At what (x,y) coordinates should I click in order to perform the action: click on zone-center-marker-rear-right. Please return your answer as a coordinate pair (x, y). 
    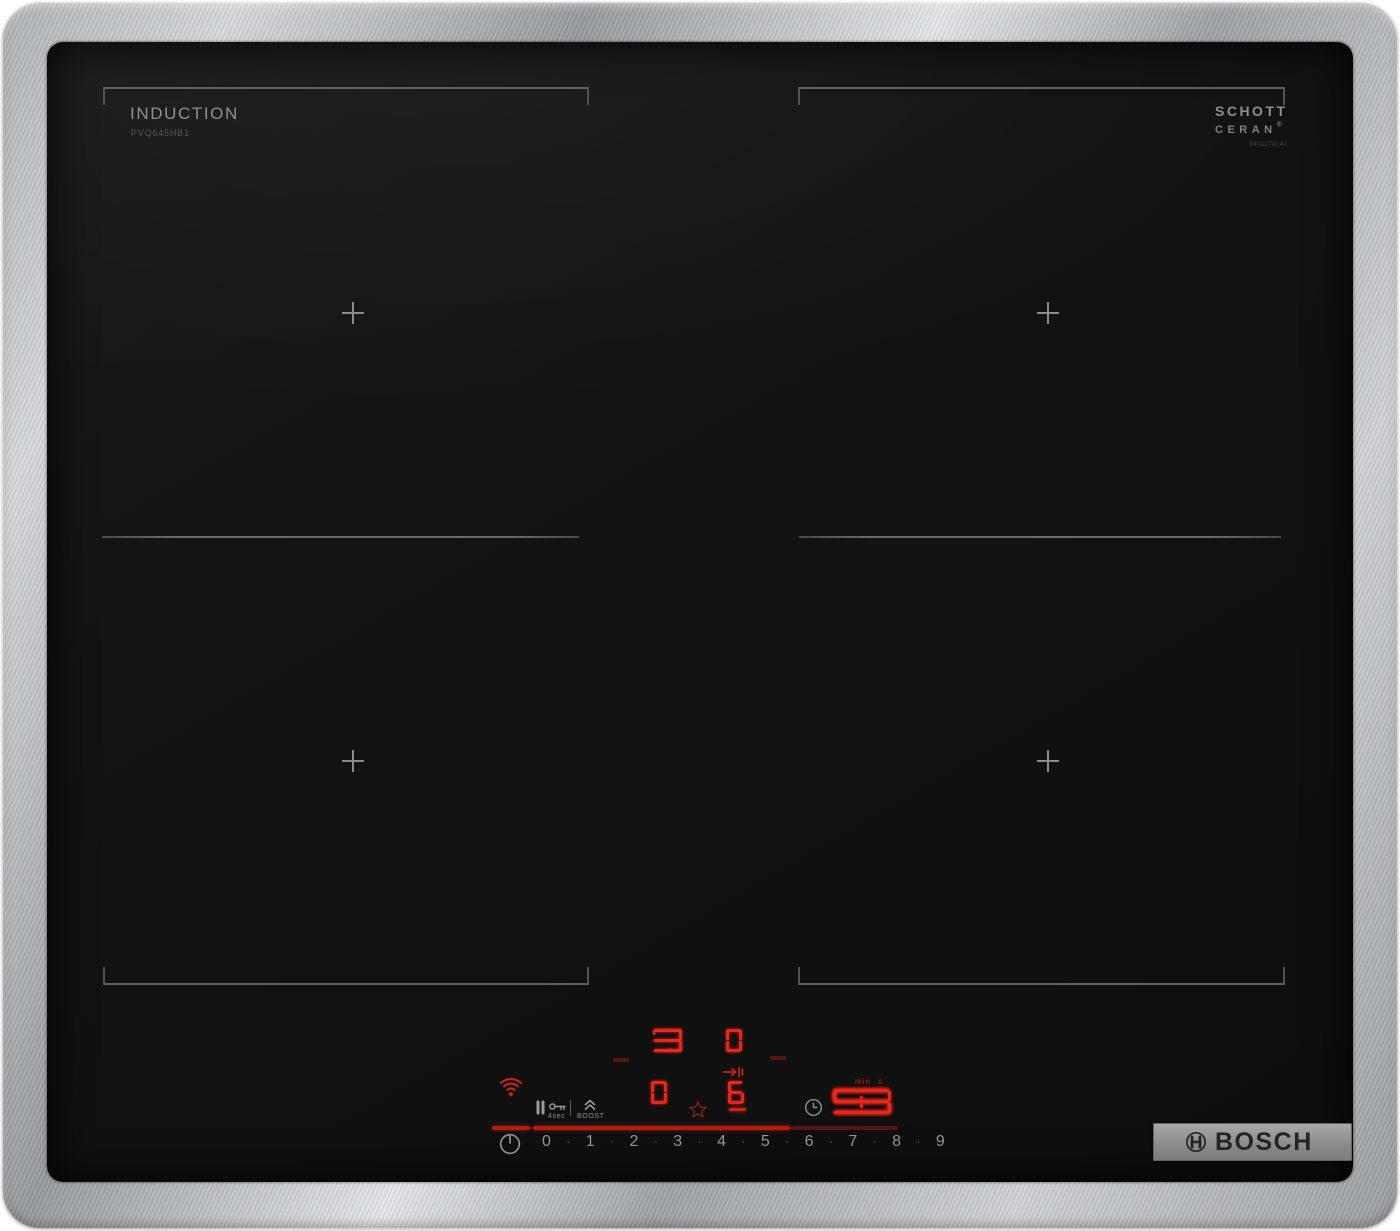
    Looking at the image, I should click on (1048, 313).